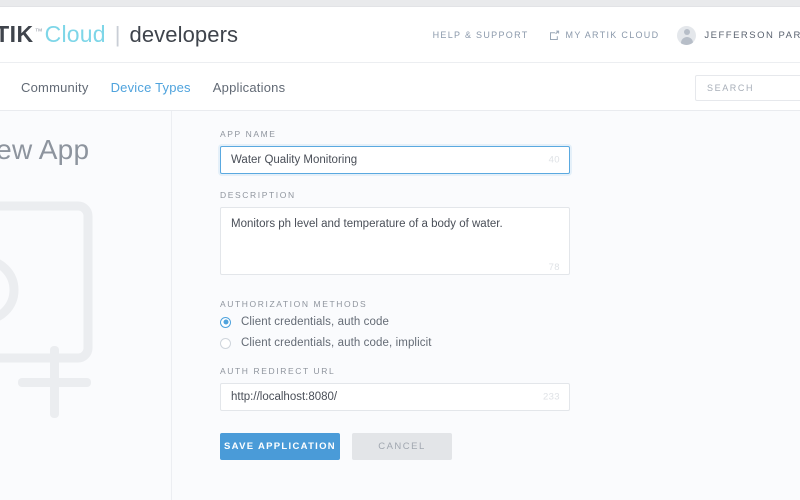  I want to click on my-artik-cloud-label: MY ARTIK CLOUD, so click(612, 35).